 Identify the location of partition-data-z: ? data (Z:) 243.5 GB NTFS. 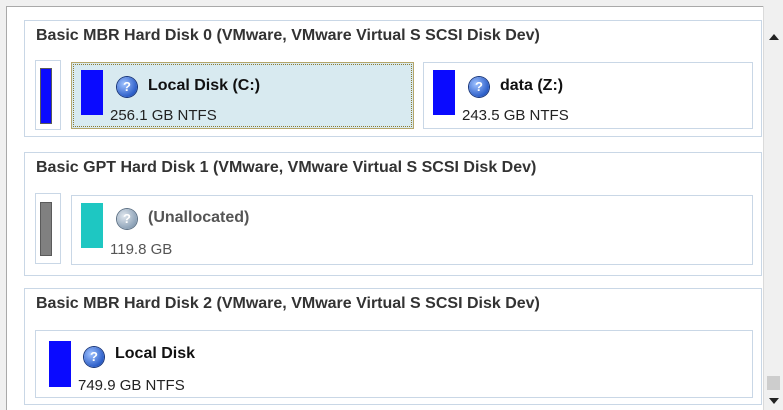
(588, 95).